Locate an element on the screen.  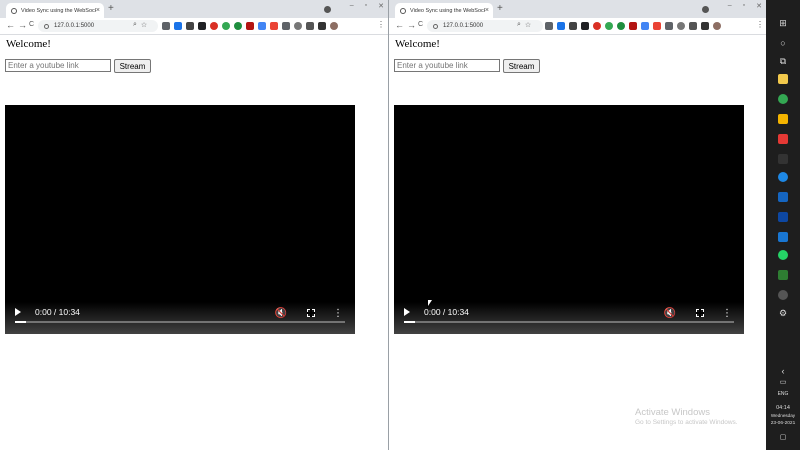
terminal-icon is located at coordinates (783, 159).